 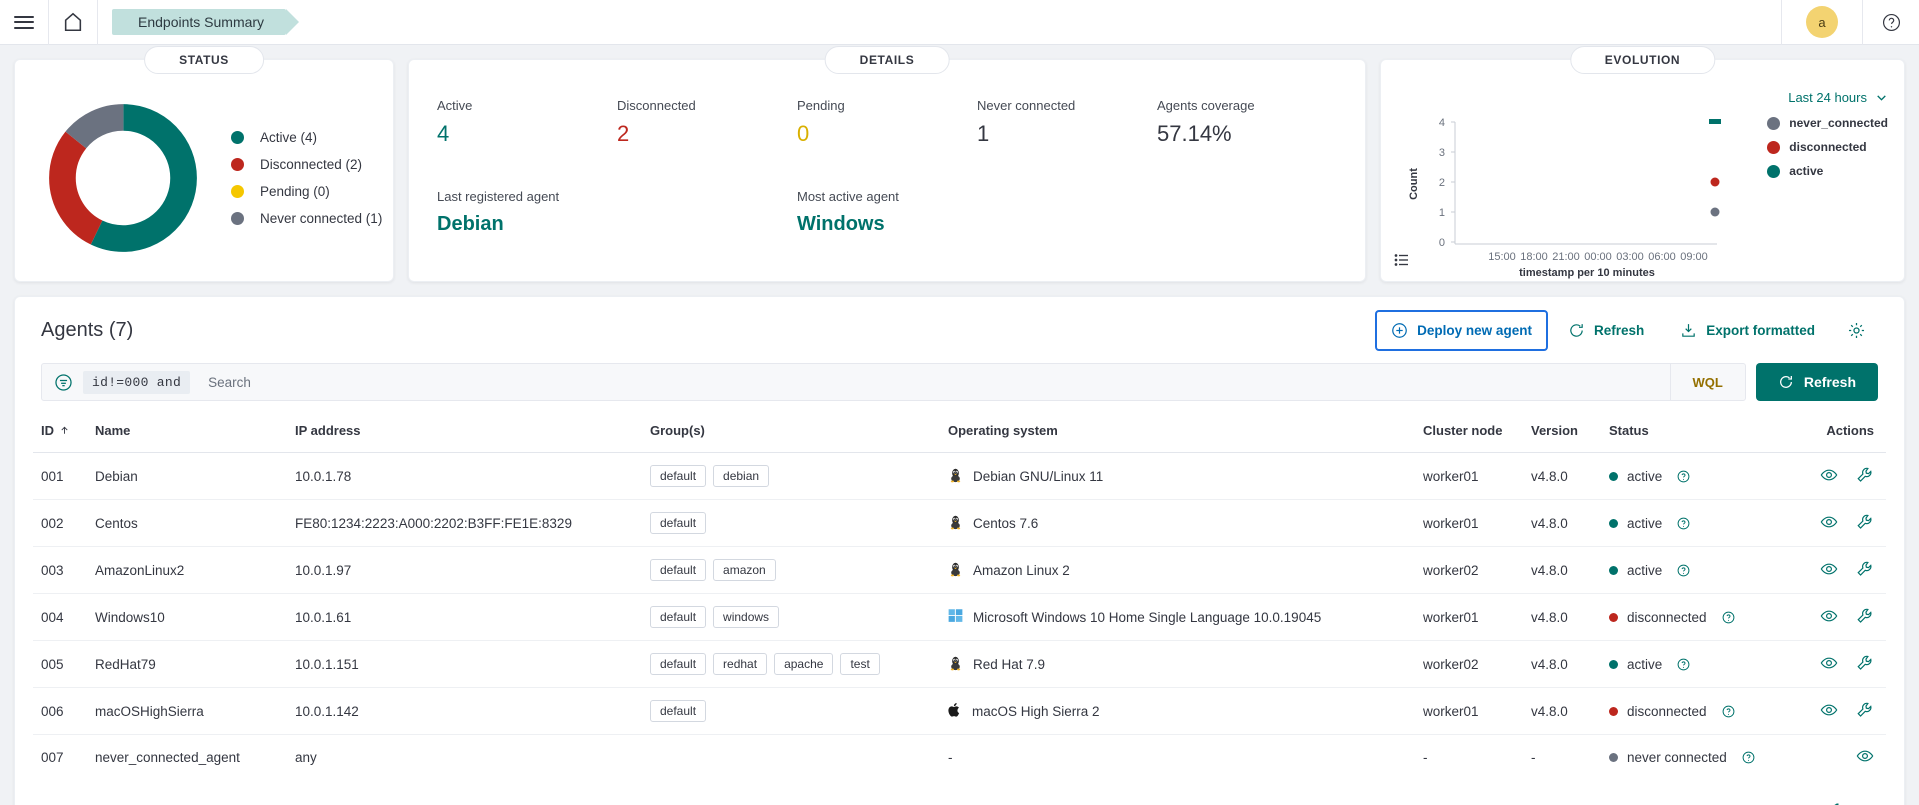 I want to click on evolution-legend-disconnected: disconnected, so click(x=1827, y=147).